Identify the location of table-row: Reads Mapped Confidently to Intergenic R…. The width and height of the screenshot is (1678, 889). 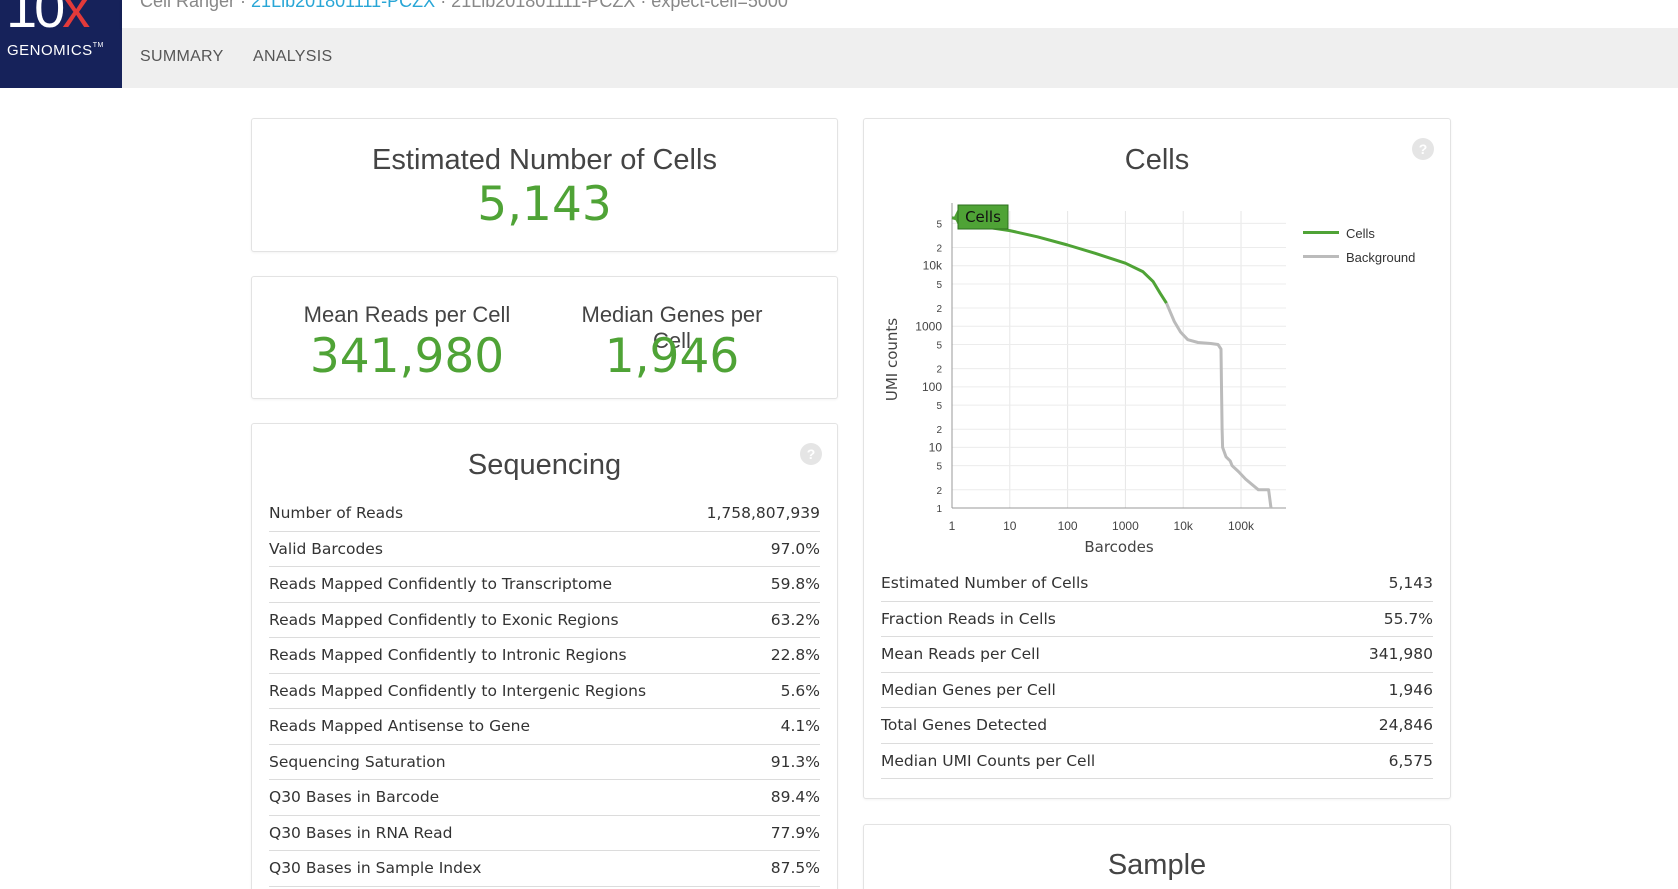
(544, 691).